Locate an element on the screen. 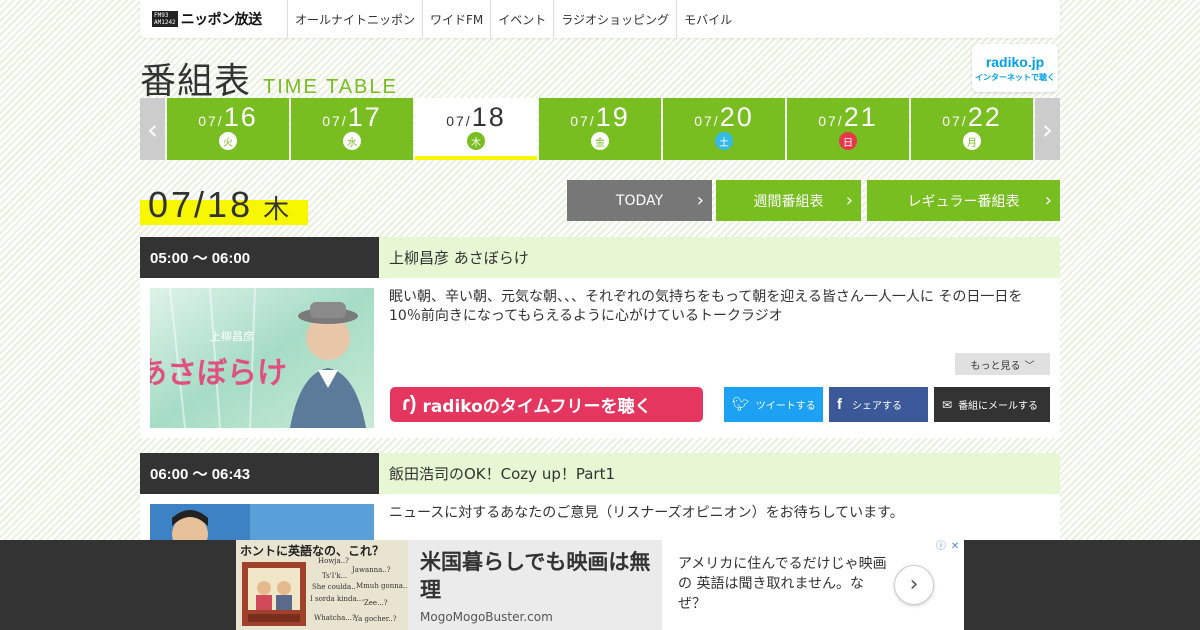 The image size is (1200, 630). ad-text: アメリカに住んでるだけじゃ映画の 英語は聞き取れません。なぜ？ is located at coordinates (782, 584).